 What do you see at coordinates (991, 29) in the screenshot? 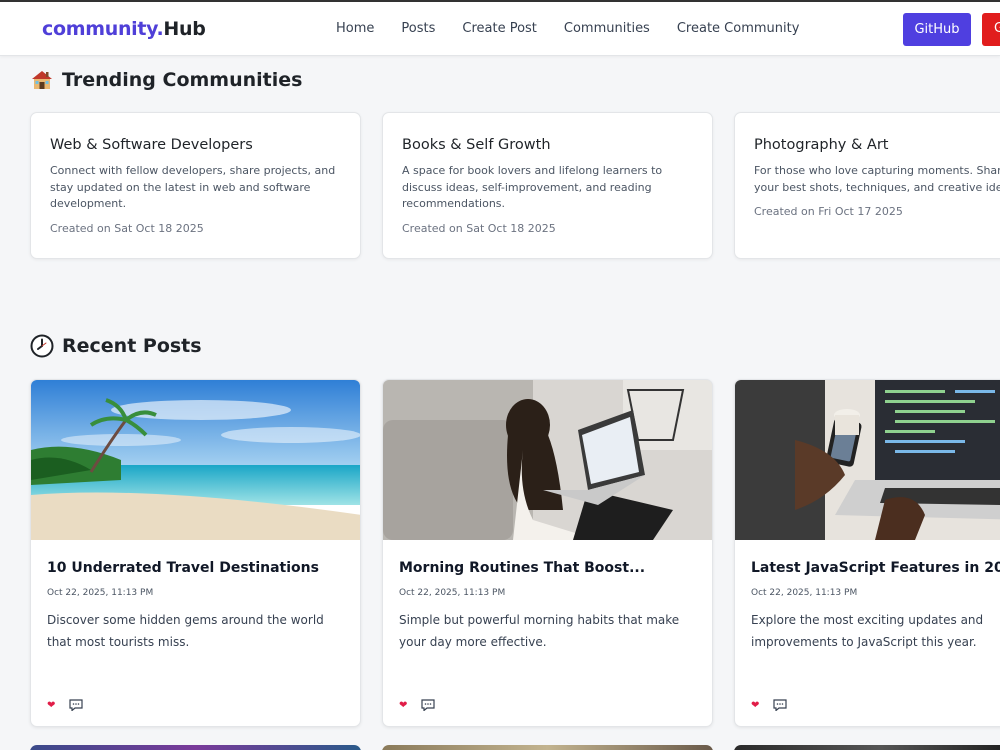
I see `red-action-button: G` at bounding box center [991, 29].